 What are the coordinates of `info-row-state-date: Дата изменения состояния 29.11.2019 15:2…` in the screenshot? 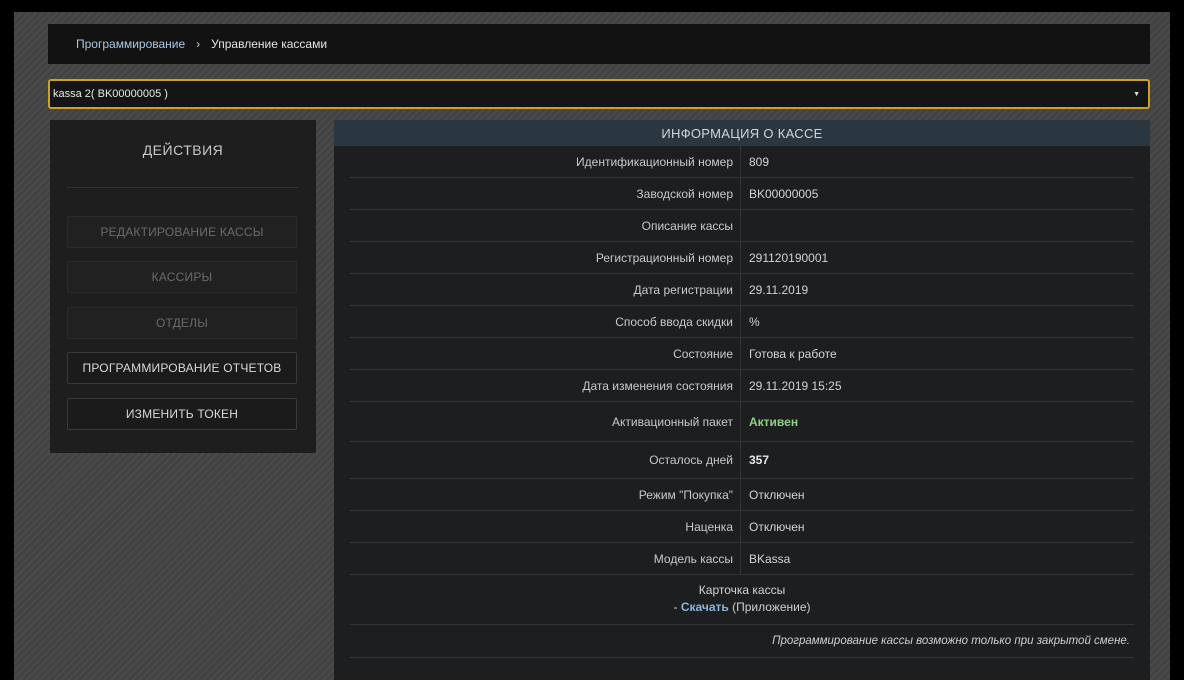 It's located at (742, 386).